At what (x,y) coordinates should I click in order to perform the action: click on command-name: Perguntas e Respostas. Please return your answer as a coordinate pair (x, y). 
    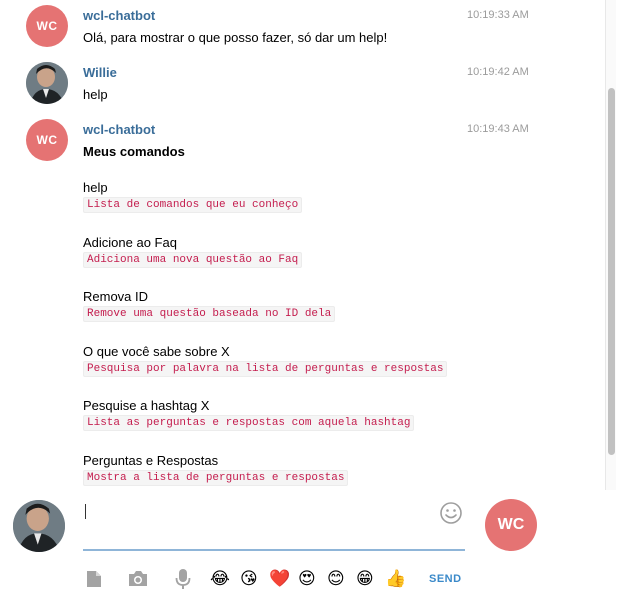
    Looking at the image, I should click on (151, 460).